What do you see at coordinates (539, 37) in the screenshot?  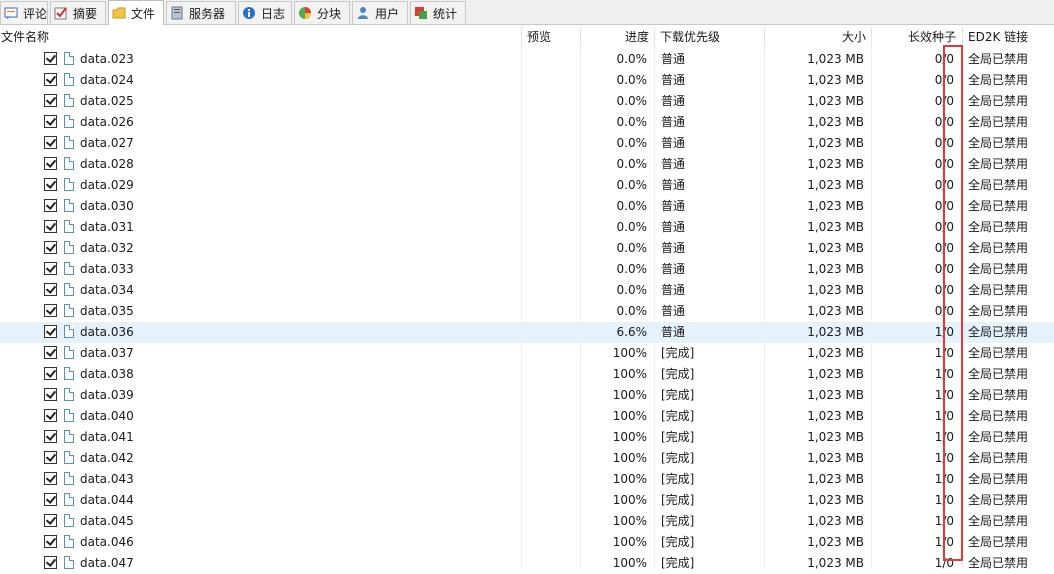 I see `column-header-preview: 预览` at bounding box center [539, 37].